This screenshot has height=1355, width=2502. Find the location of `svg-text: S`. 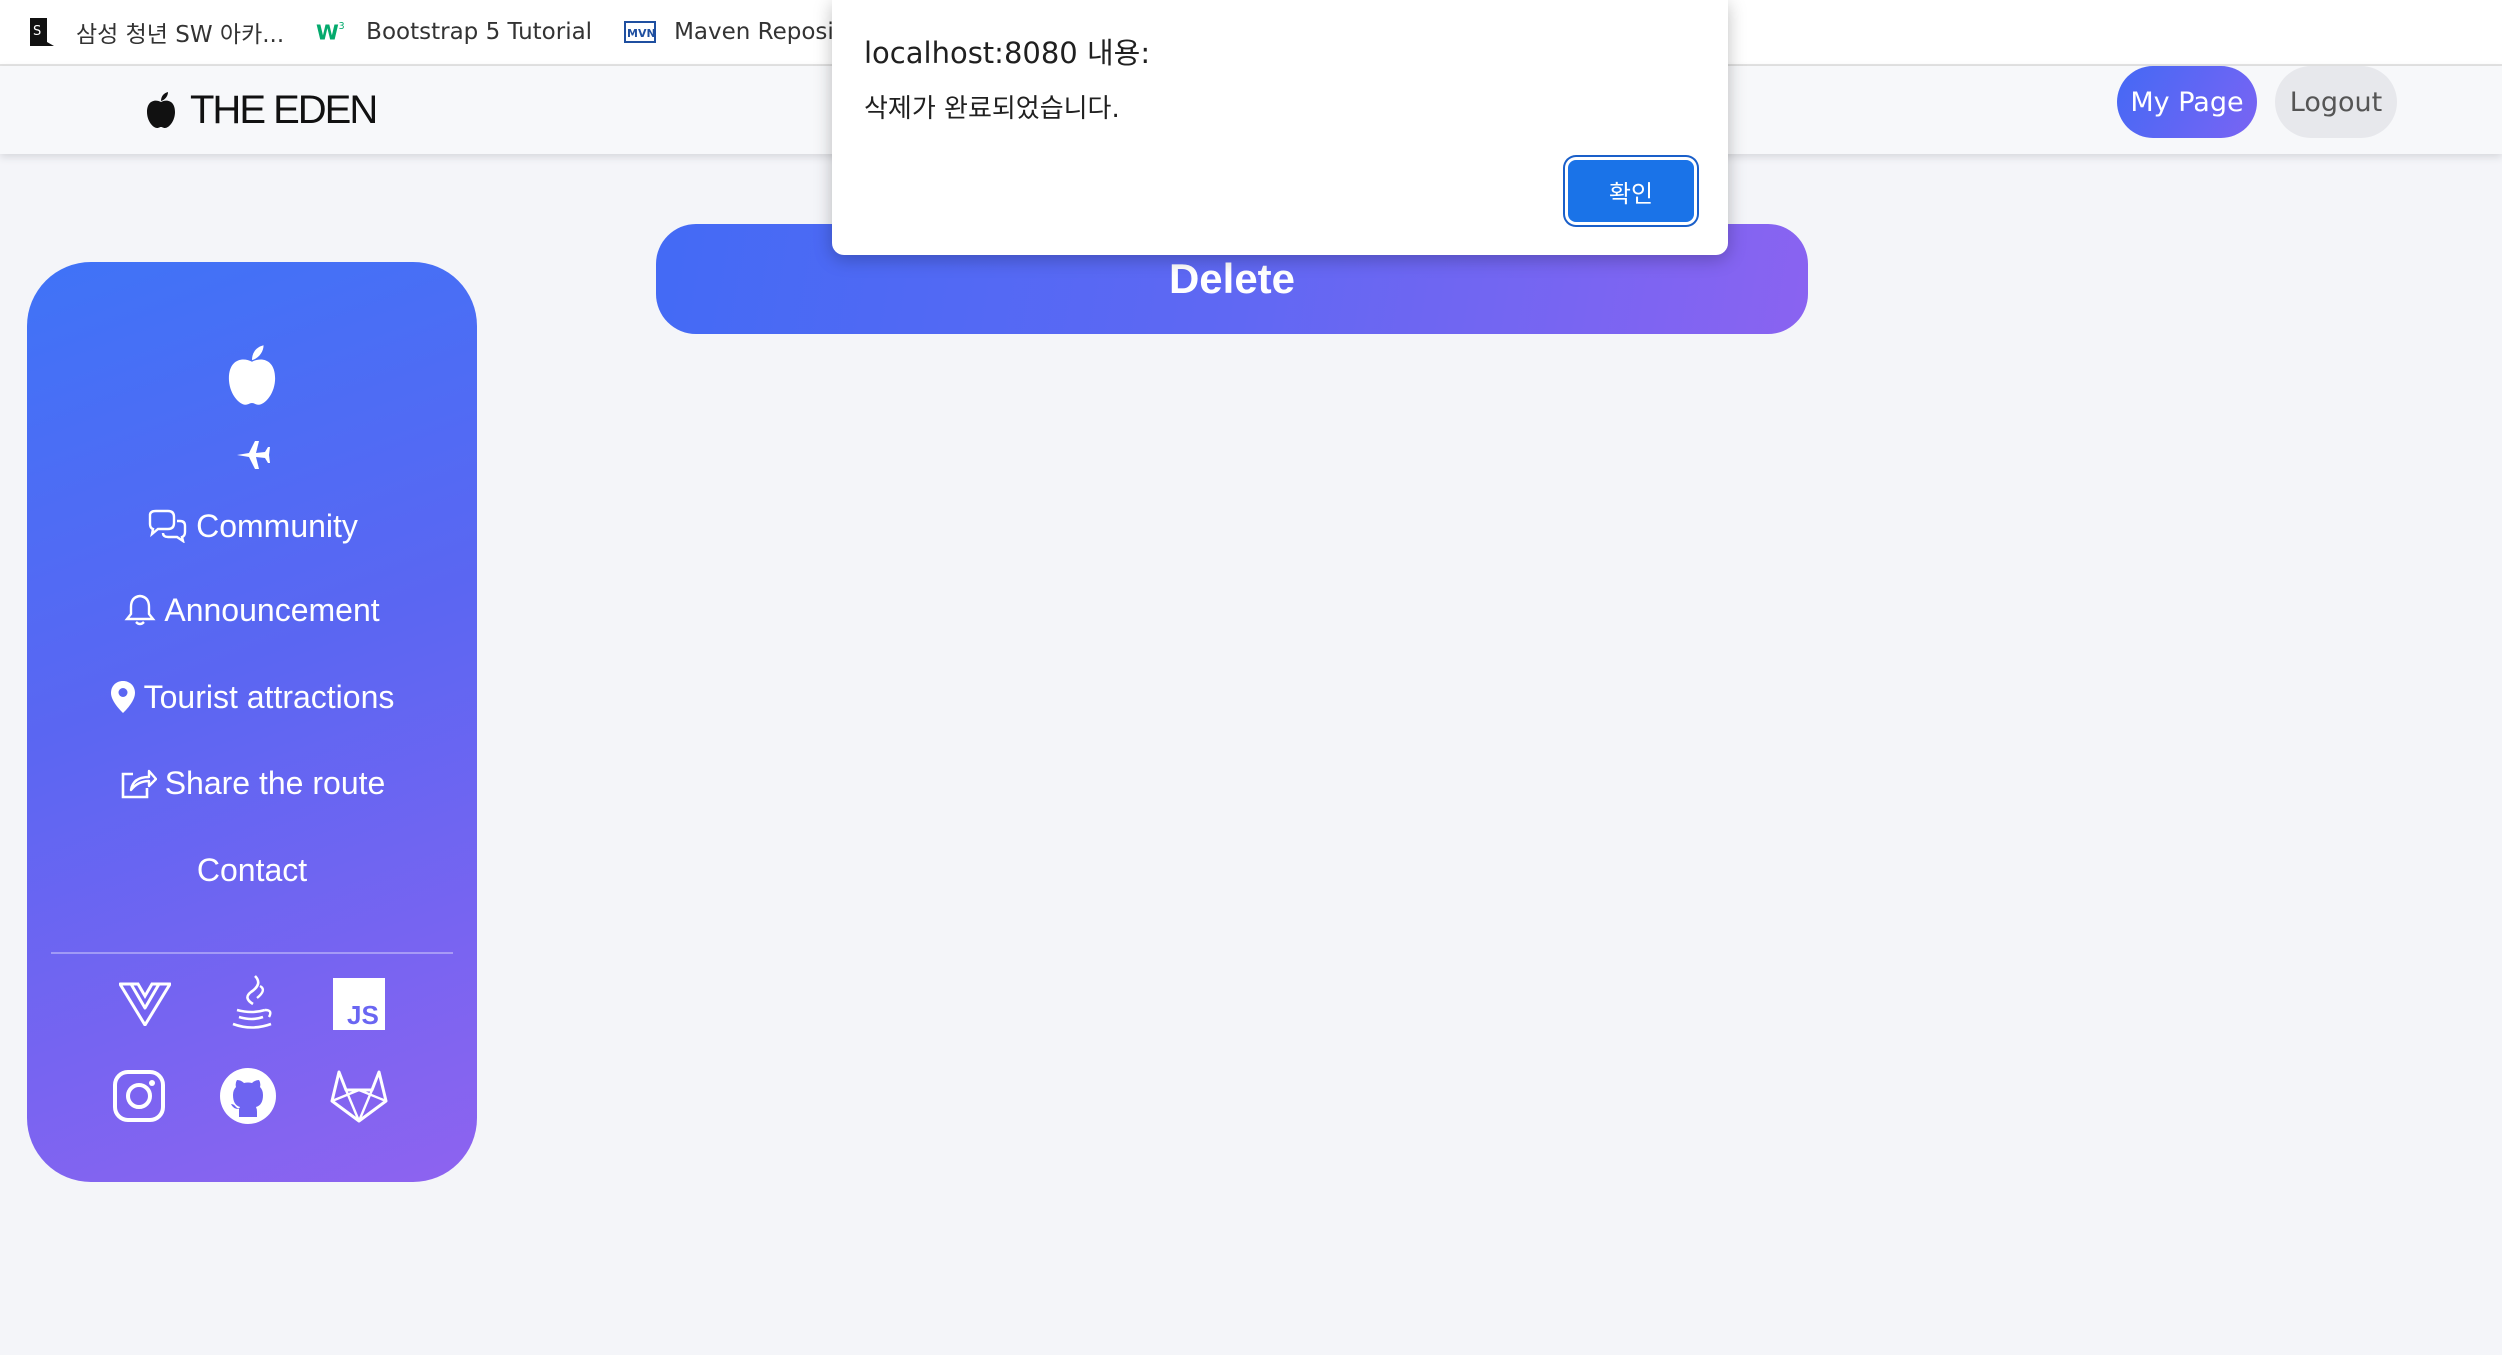

svg-text: S is located at coordinates (37, 31).